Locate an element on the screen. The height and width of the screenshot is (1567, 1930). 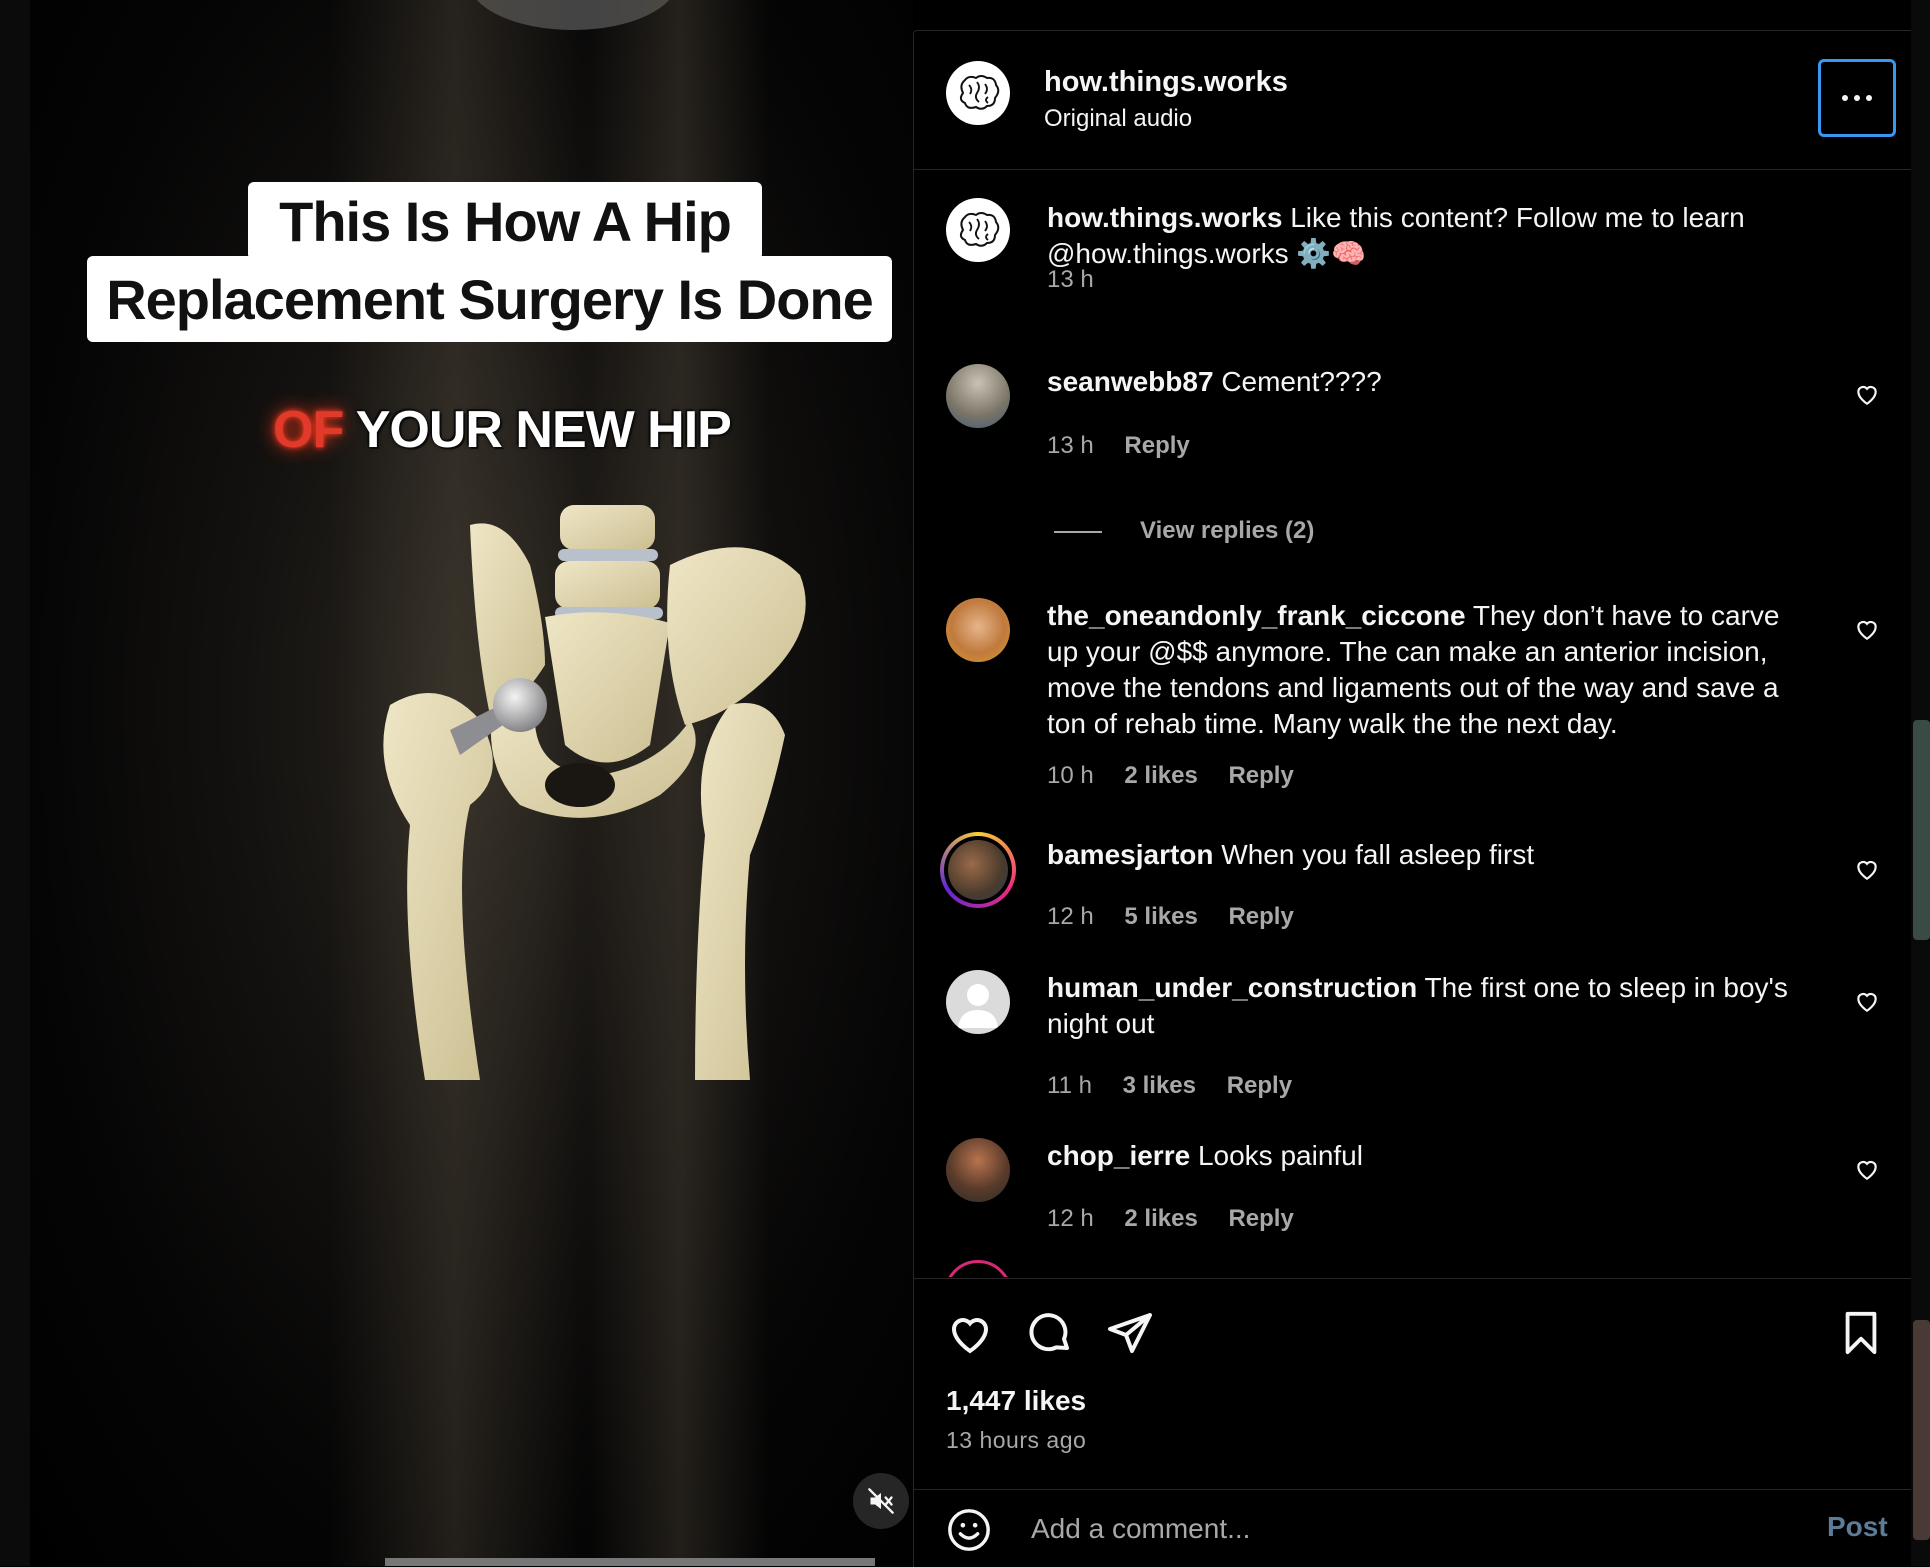
comment-text: When you fall asleep first is located at coordinates (1378, 854).